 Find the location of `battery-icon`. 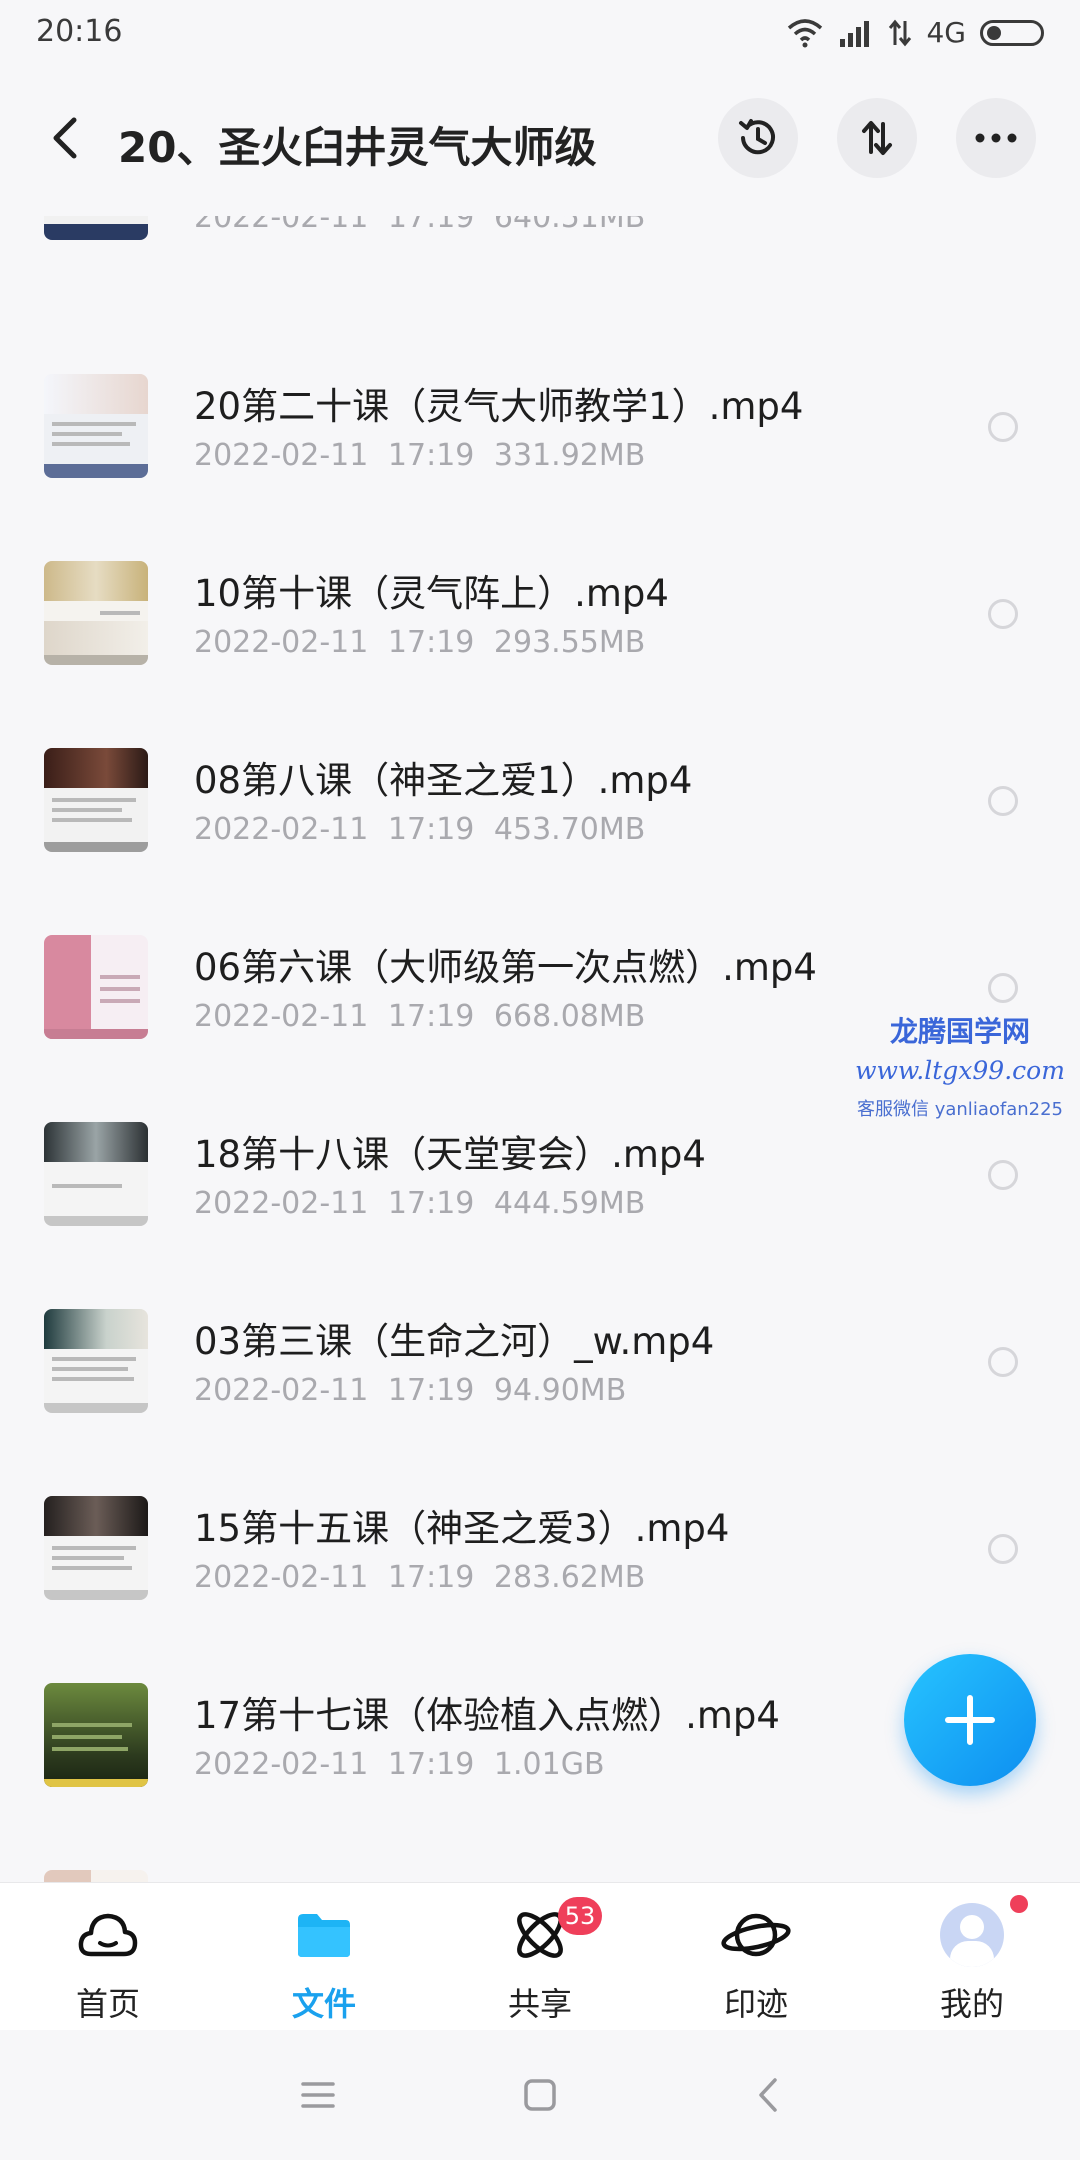

battery-icon is located at coordinates (1012, 32).